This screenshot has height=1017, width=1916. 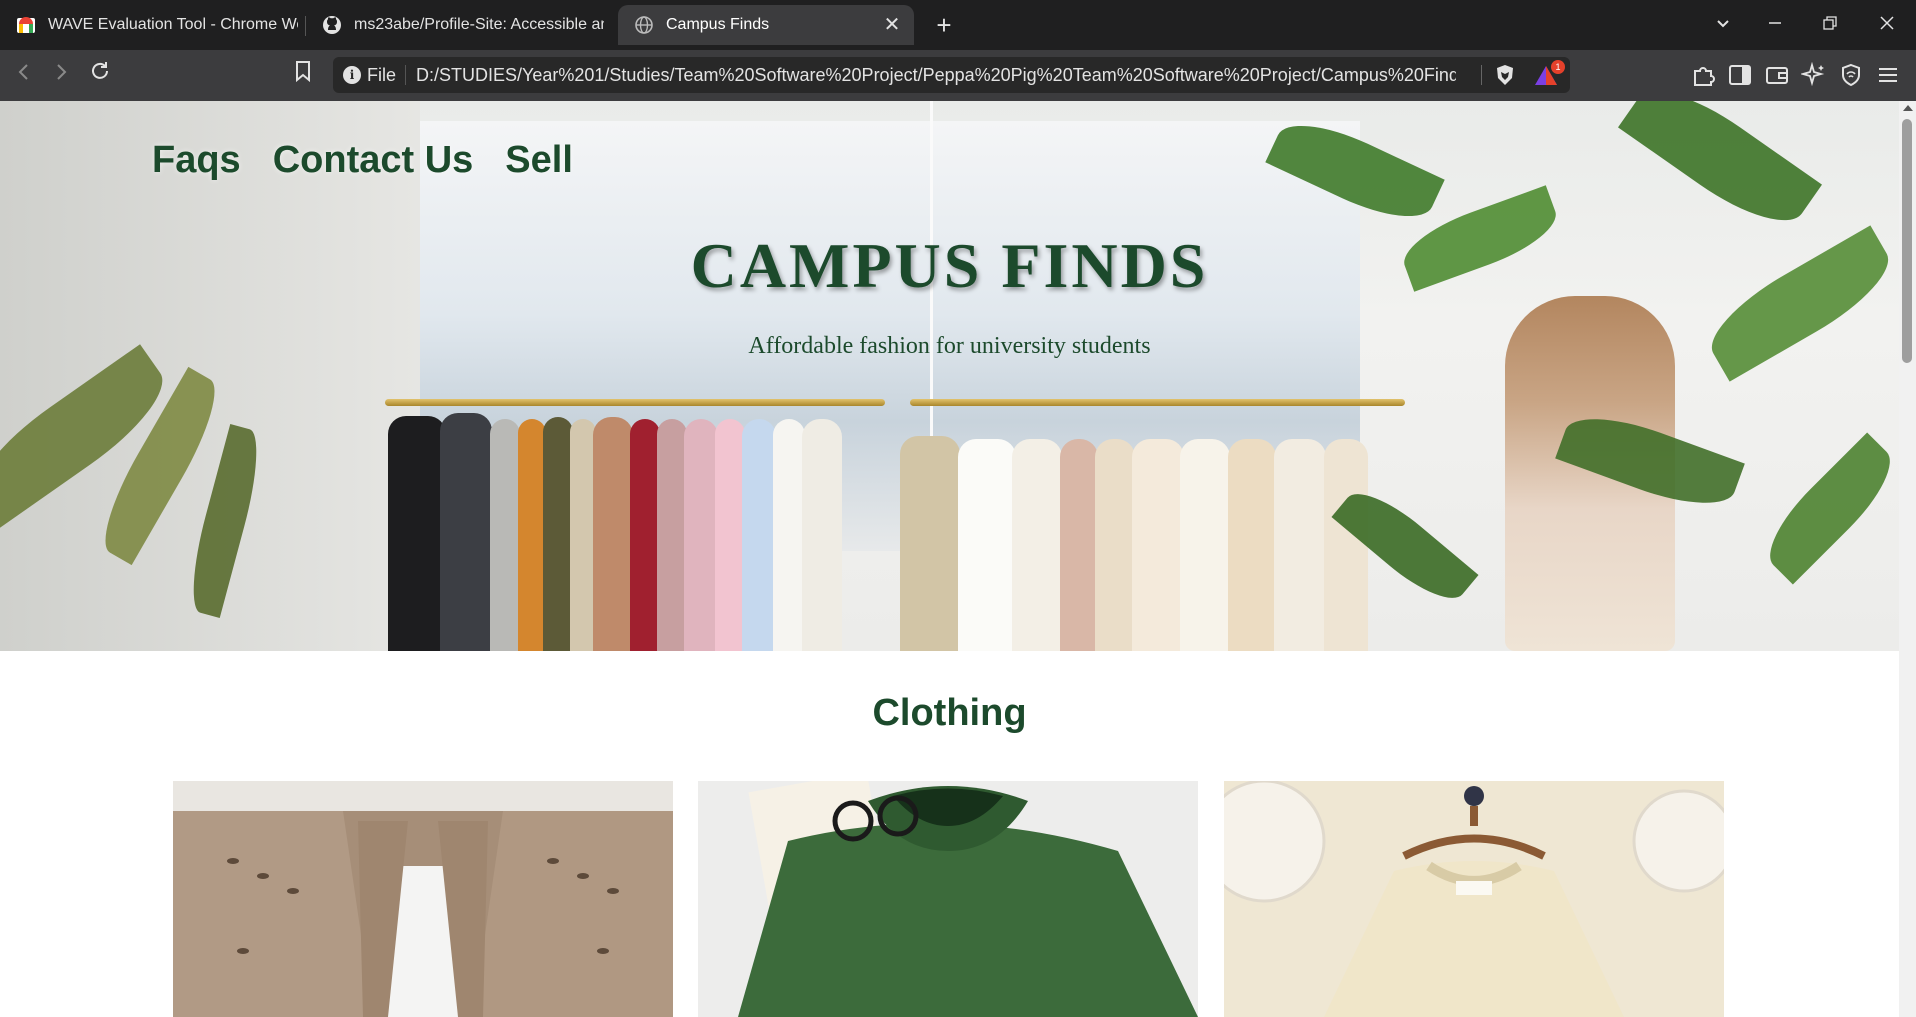 I want to click on page-scrollbar, so click(x=1907, y=559).